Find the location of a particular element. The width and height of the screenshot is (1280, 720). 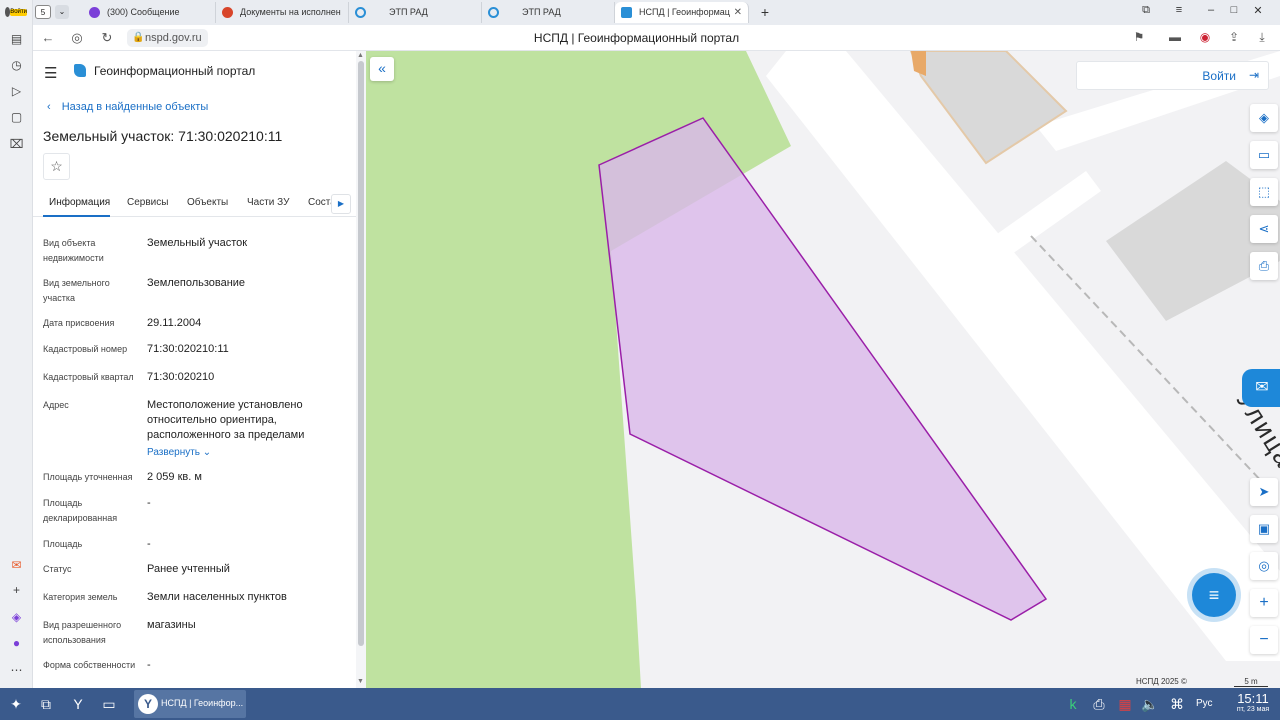

tab-parts: Части ЗУ is located at coordinates (268, 202).